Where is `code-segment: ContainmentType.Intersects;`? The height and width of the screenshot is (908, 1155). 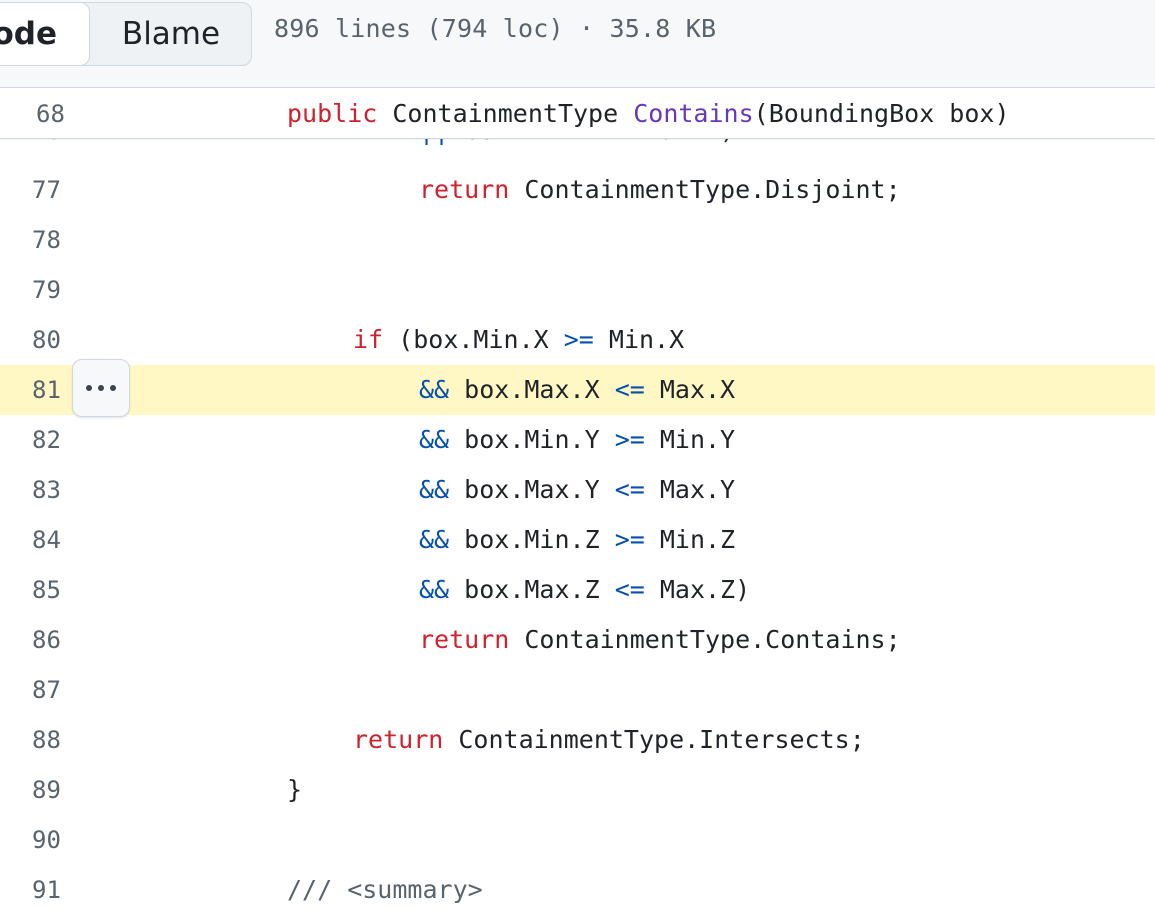 code-segment: ContainmentType.Intersects; is located at coordinates (654, 739).